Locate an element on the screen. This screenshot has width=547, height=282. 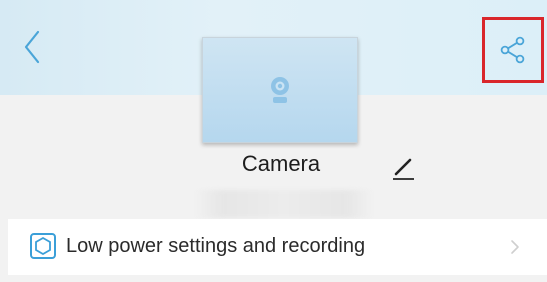
device-thumbnail is located at coordinates (280, 90).